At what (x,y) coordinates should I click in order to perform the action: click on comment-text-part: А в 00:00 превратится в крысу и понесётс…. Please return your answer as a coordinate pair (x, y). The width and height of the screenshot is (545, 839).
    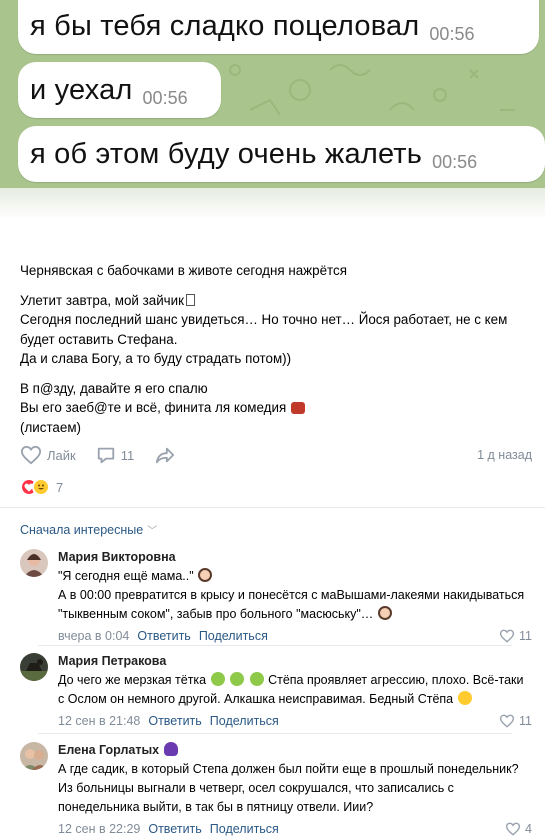
    Looking at the image, I should click on (291, 604).